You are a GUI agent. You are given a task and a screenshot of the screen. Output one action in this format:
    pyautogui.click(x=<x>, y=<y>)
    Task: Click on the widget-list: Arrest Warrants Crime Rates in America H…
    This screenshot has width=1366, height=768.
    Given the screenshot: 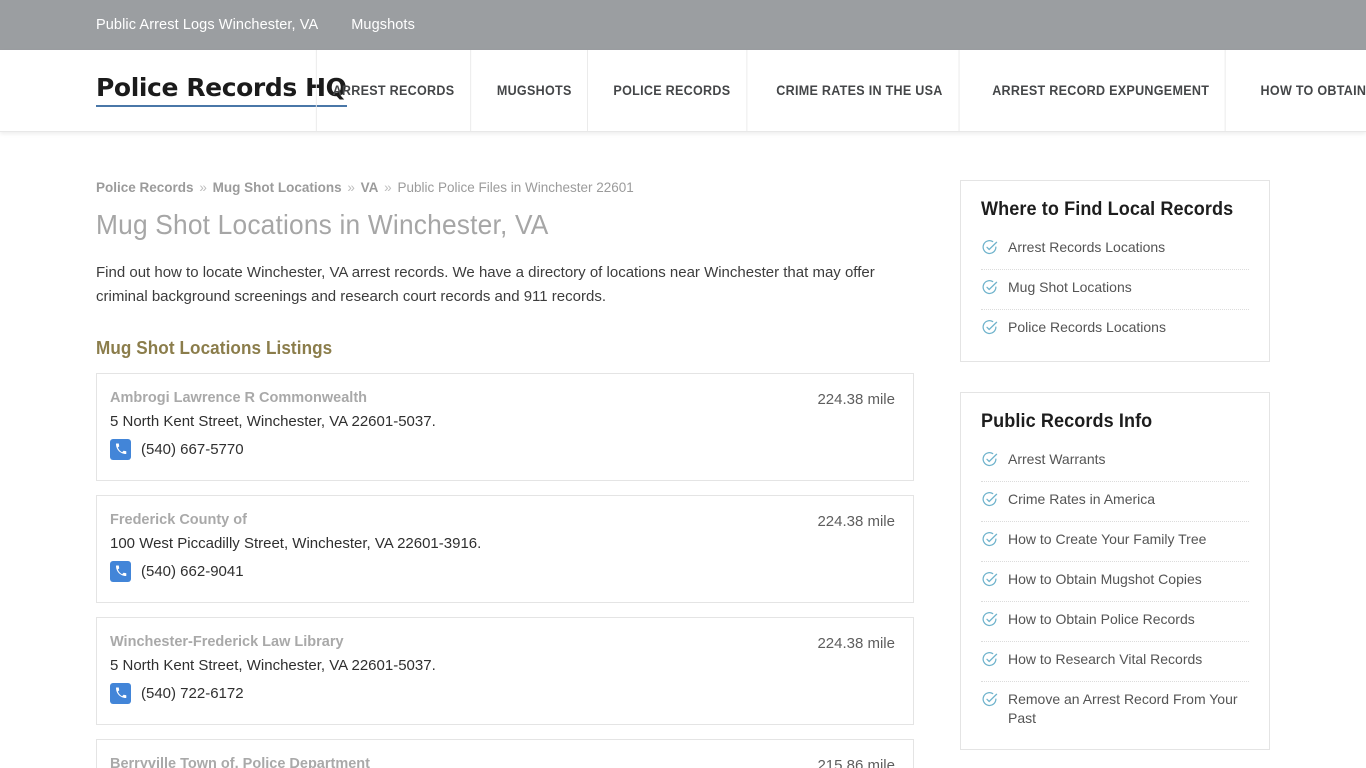 What is the action you would take?
    pyautogui.click(x=1115, y=589)
    